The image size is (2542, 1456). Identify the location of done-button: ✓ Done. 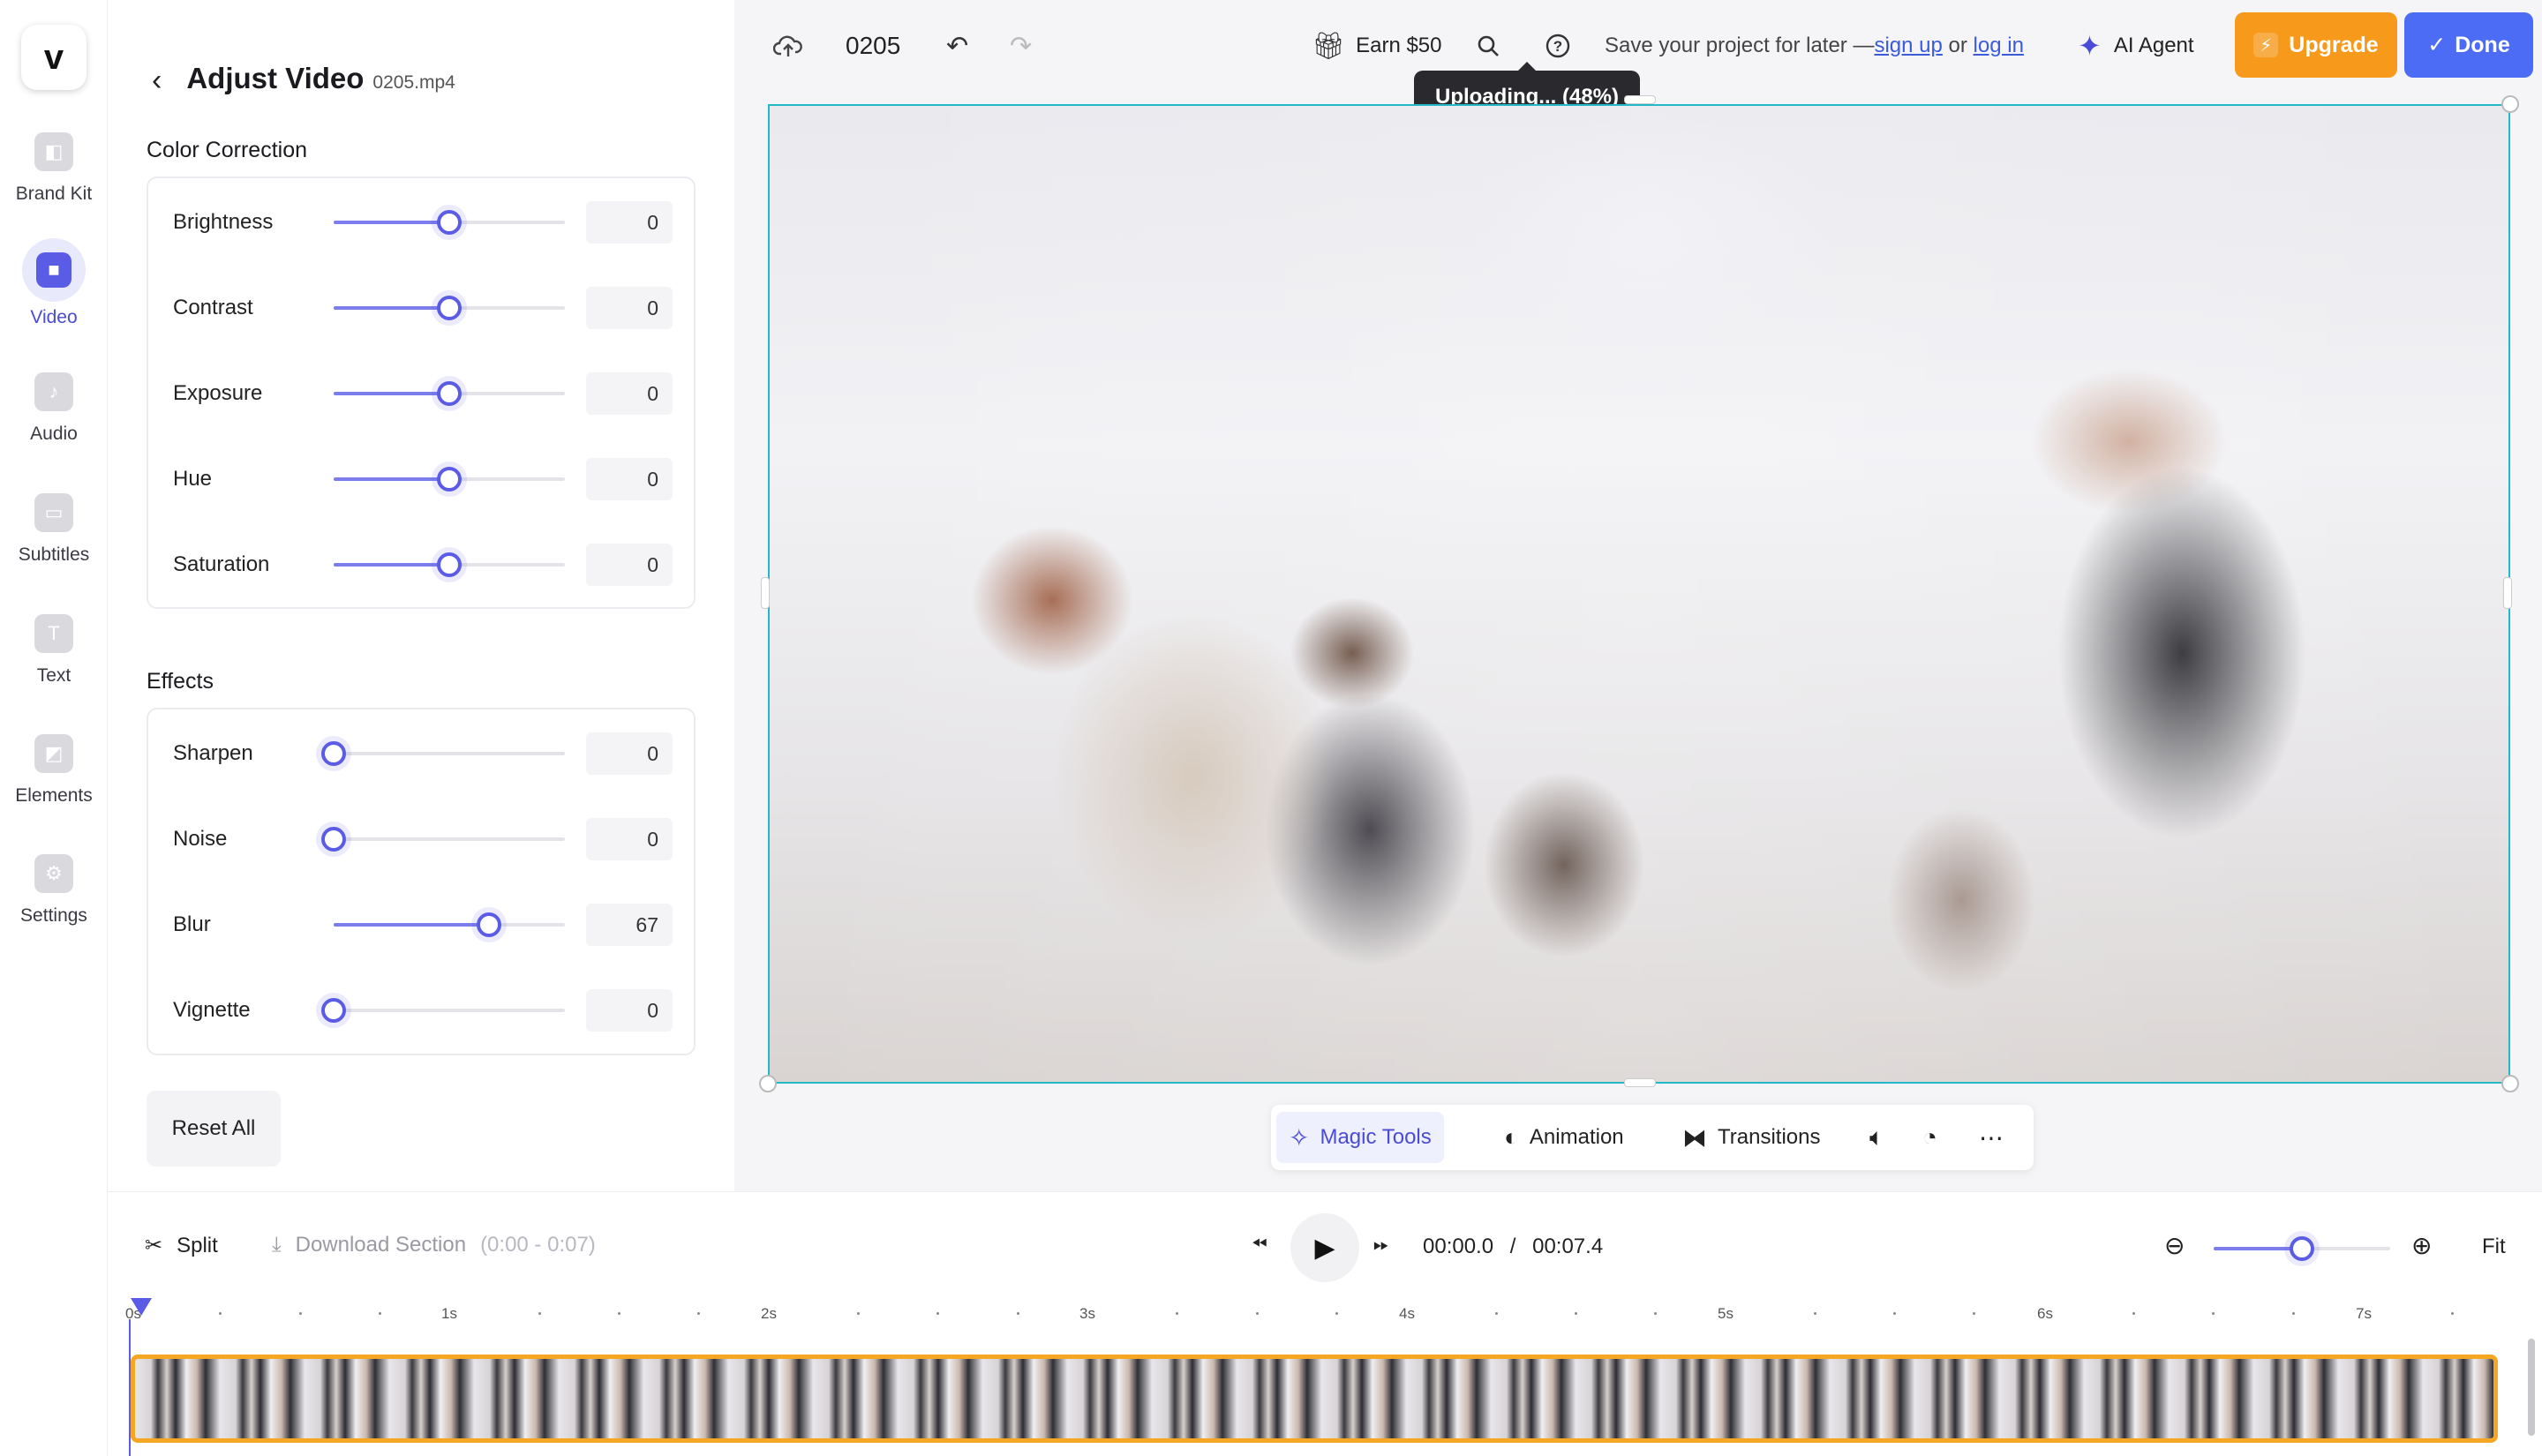
(2468, 45).